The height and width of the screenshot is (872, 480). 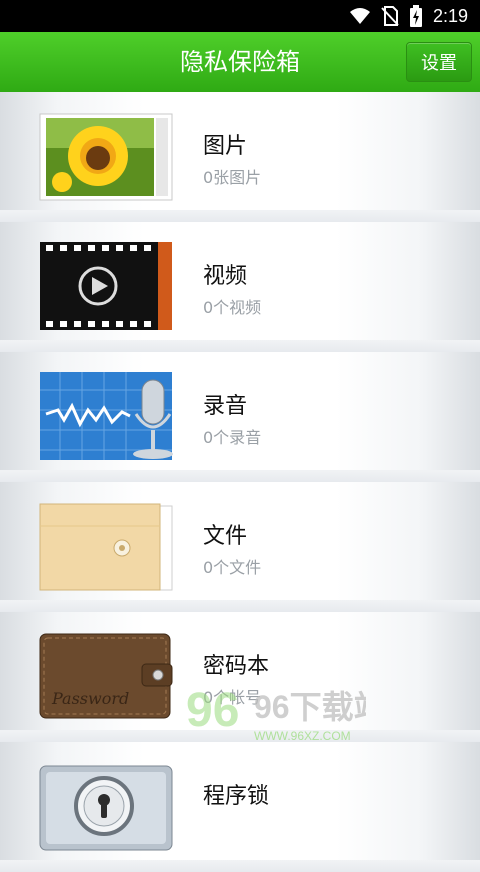 What do you see at coordinates (236, 796) in the screenshot?
I see `item-label: 程序锁` at bounding box center [236, 796].